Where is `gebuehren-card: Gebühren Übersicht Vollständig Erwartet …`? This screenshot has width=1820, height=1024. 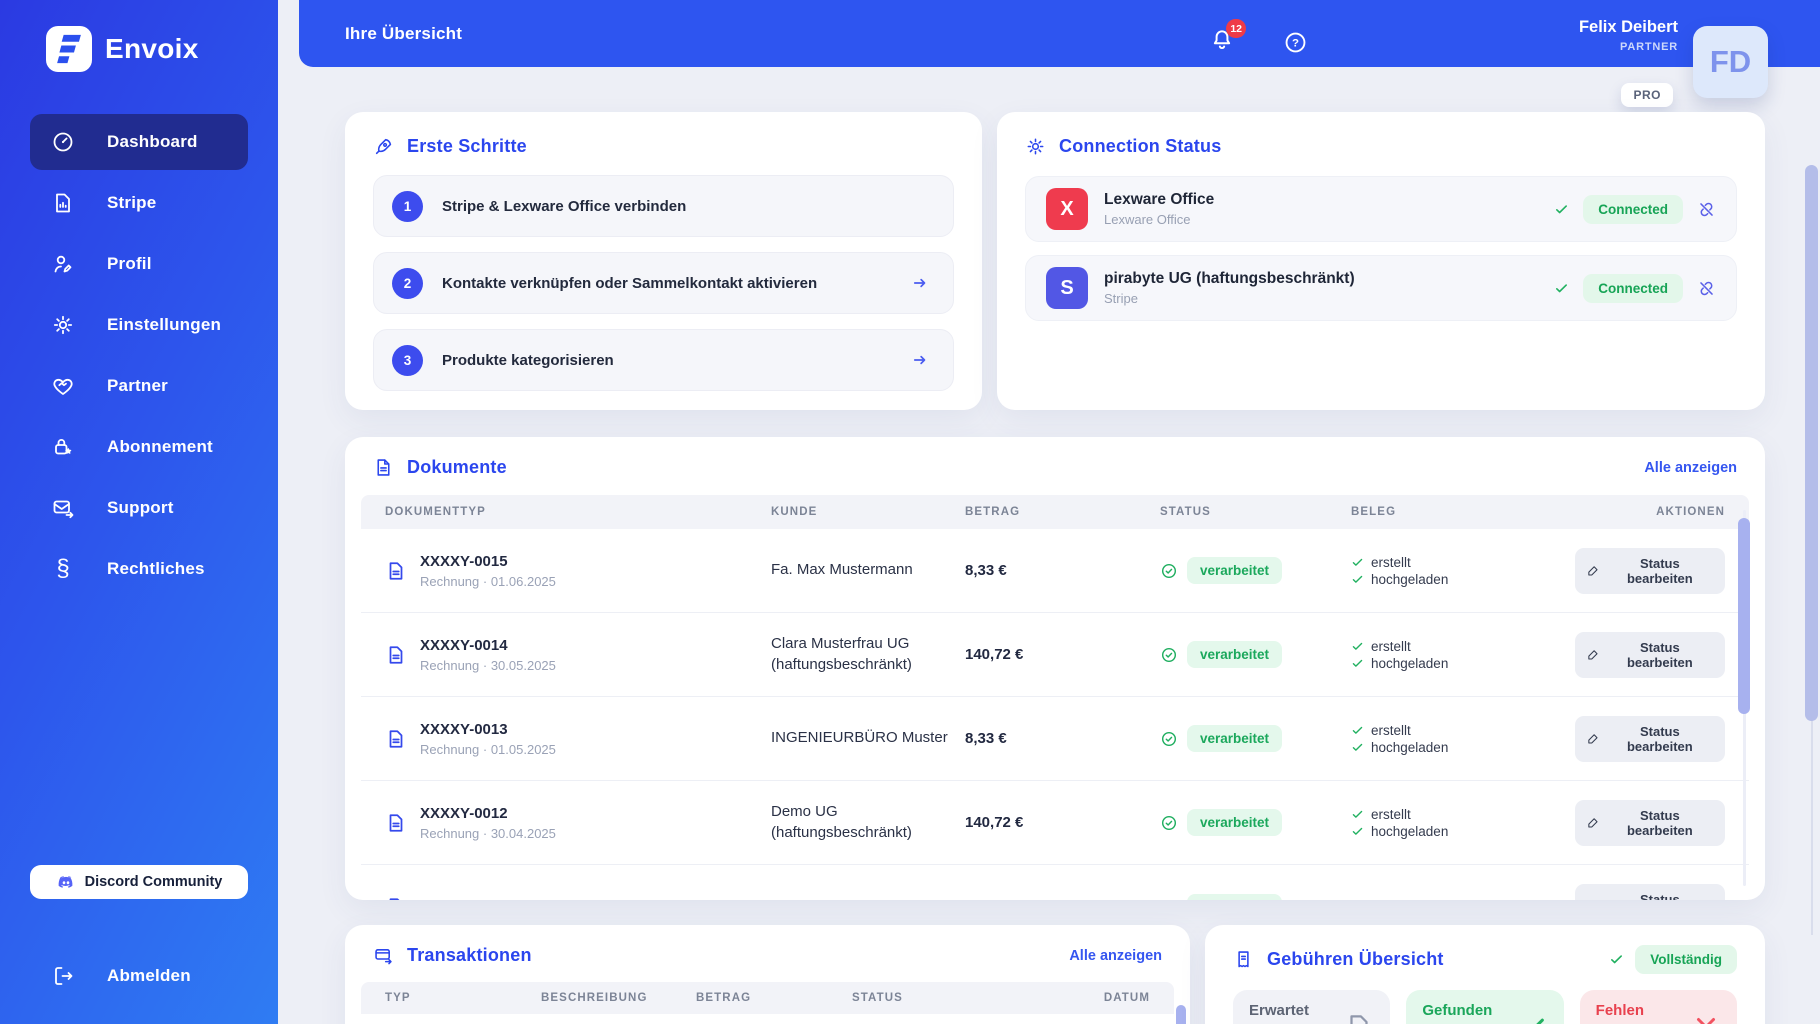 gebuehren-card: Gebühren Übersicht Vollständig Erwartet … is located at coordinates (1485, 974).